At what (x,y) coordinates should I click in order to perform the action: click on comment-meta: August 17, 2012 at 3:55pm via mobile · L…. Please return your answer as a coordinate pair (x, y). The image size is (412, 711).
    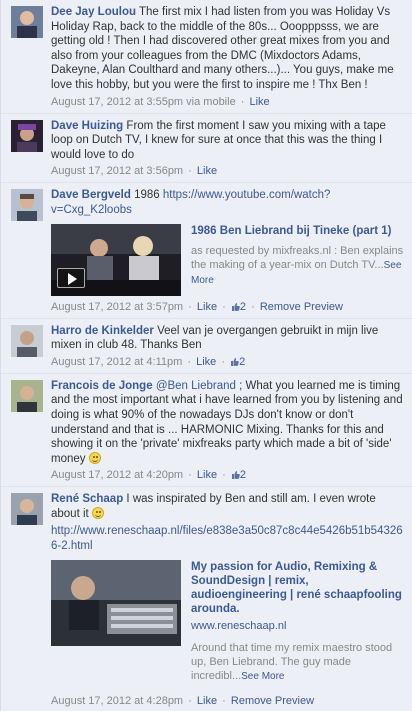
    Looking at the image, I should click on (227, 102).